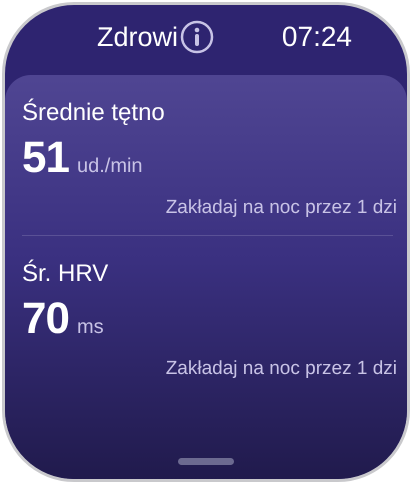 This screenshot has width=412, height=484. I want to click on metric-unit: ms, so click(90, 327).